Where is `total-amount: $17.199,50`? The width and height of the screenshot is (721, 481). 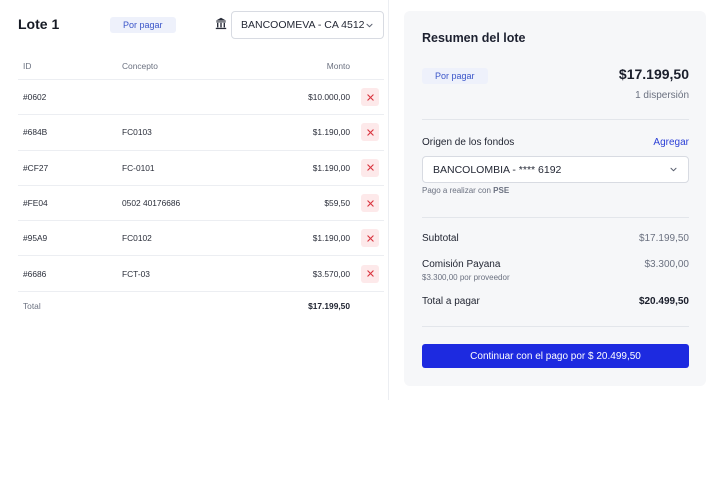 total-amount: $17.199,50 is located at coordinates (329, 305).